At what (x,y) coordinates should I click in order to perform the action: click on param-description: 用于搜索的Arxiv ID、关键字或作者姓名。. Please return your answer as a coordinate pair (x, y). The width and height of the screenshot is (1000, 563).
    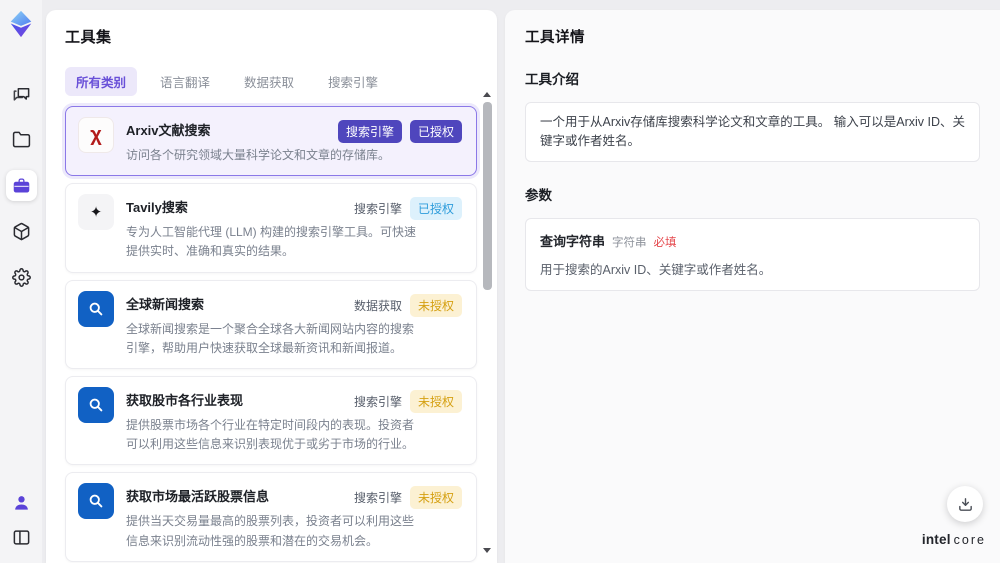
    Looking at the image, I should click on (656, 269).